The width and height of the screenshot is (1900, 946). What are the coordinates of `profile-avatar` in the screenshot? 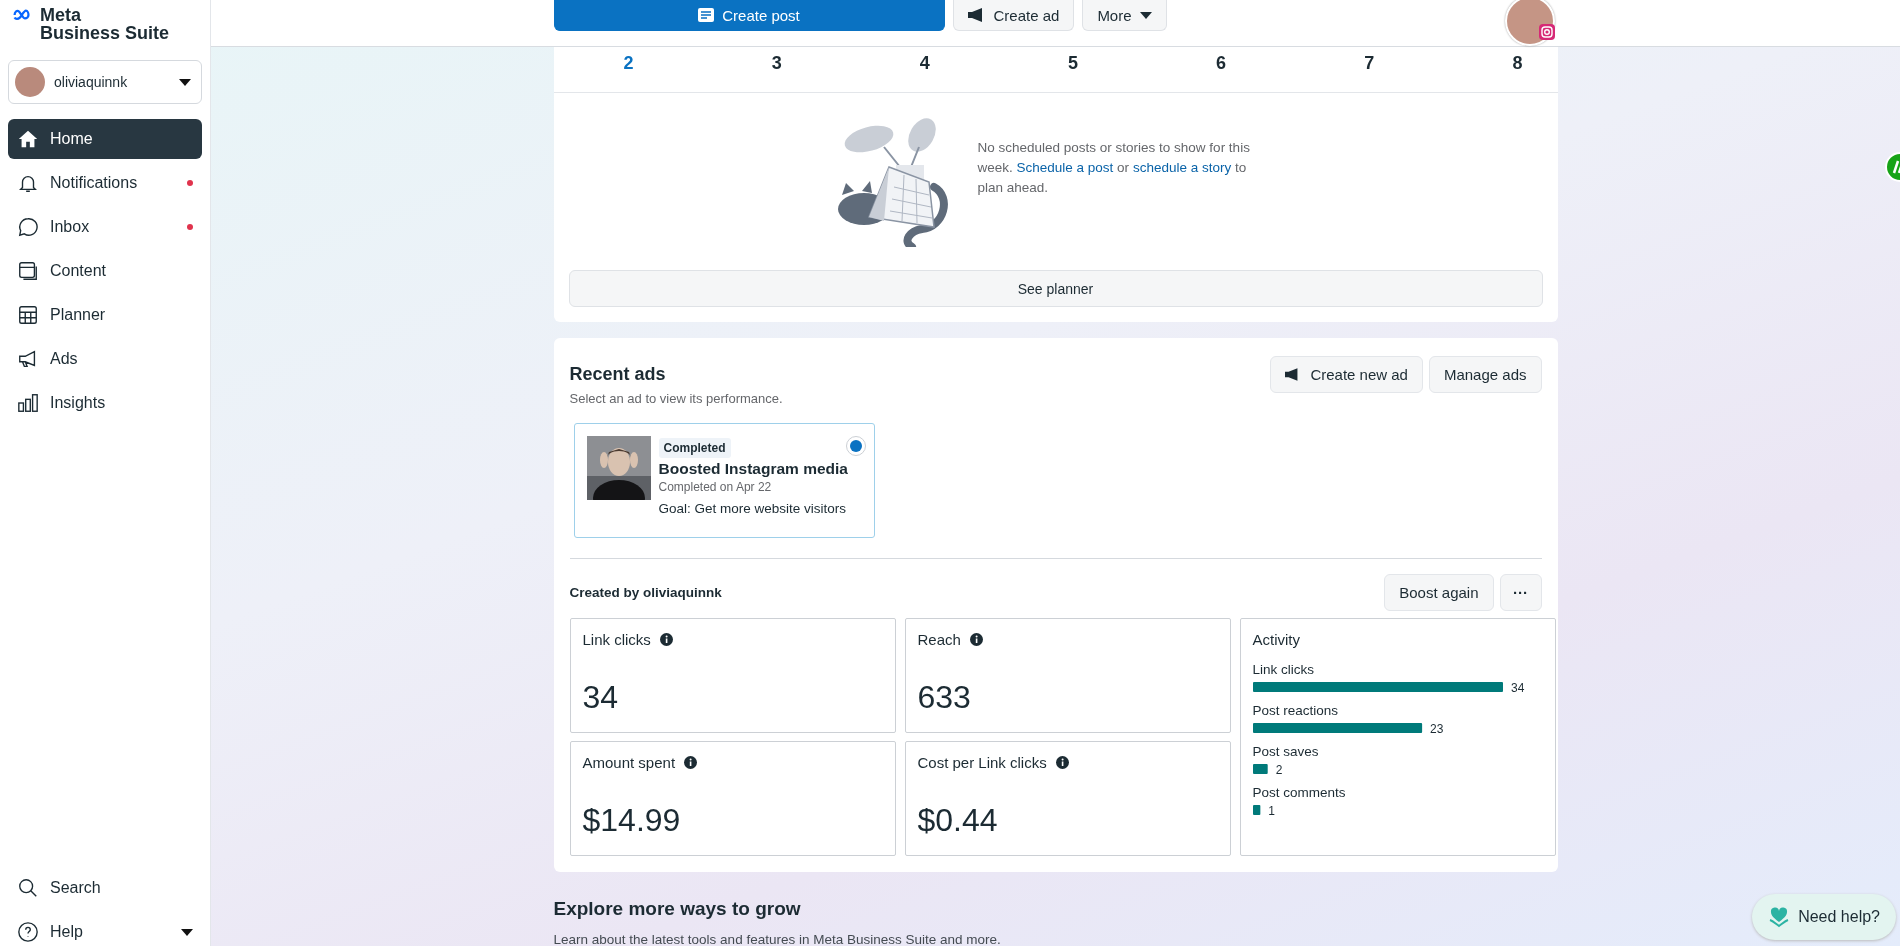 It's located at (1529, 23).